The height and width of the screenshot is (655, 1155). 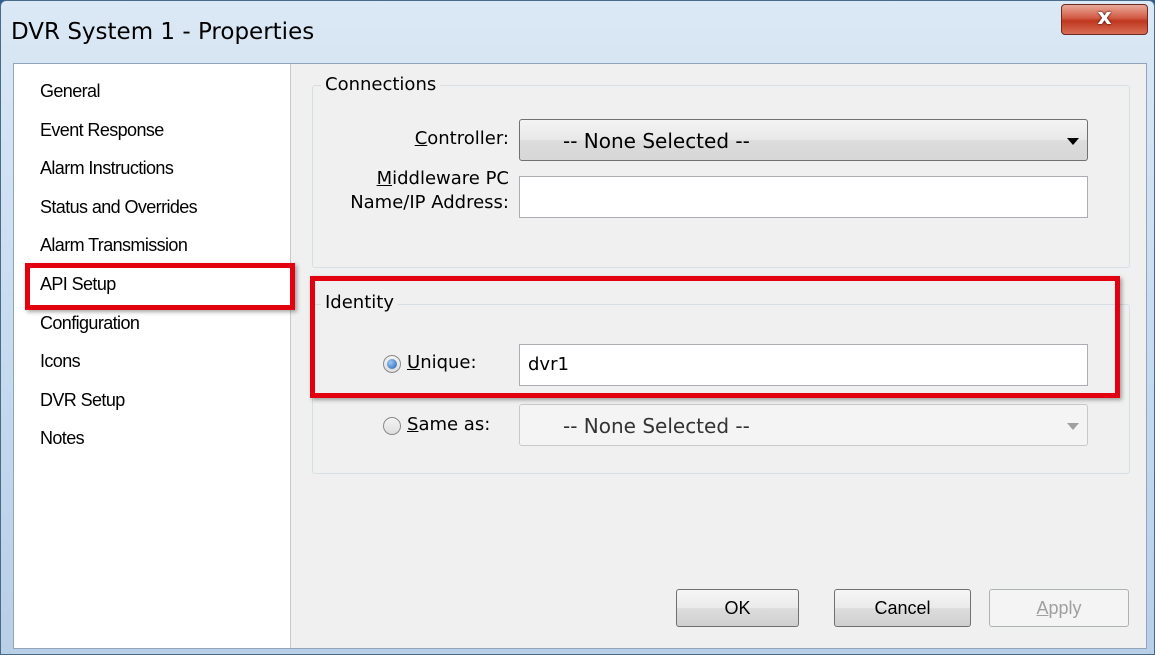 What do you see at coordinates (381, 84) in the screenshot?
I see `connections-group-title: Connections` at bounding box center [381, 84].